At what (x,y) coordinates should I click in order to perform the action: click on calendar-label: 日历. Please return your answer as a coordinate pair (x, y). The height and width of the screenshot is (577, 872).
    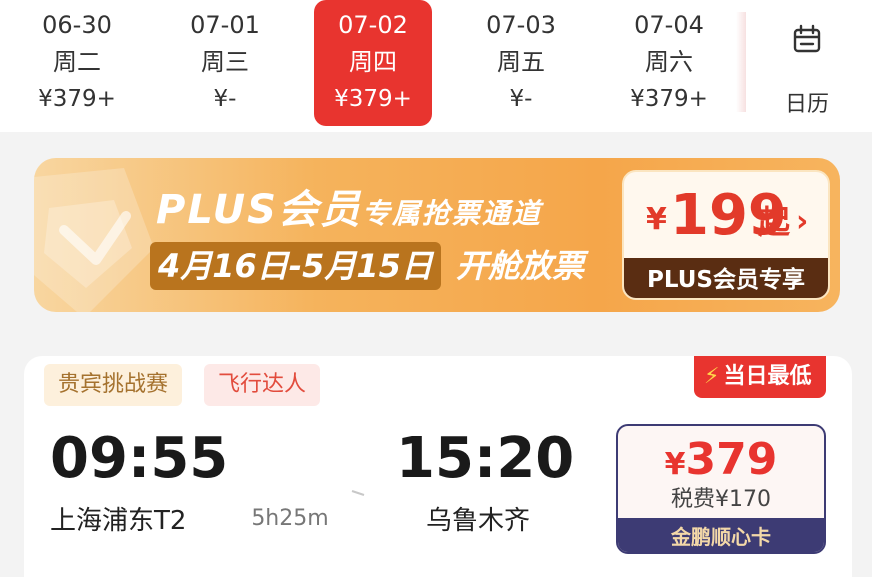
    Looking at the image, I should click on (806, 104).